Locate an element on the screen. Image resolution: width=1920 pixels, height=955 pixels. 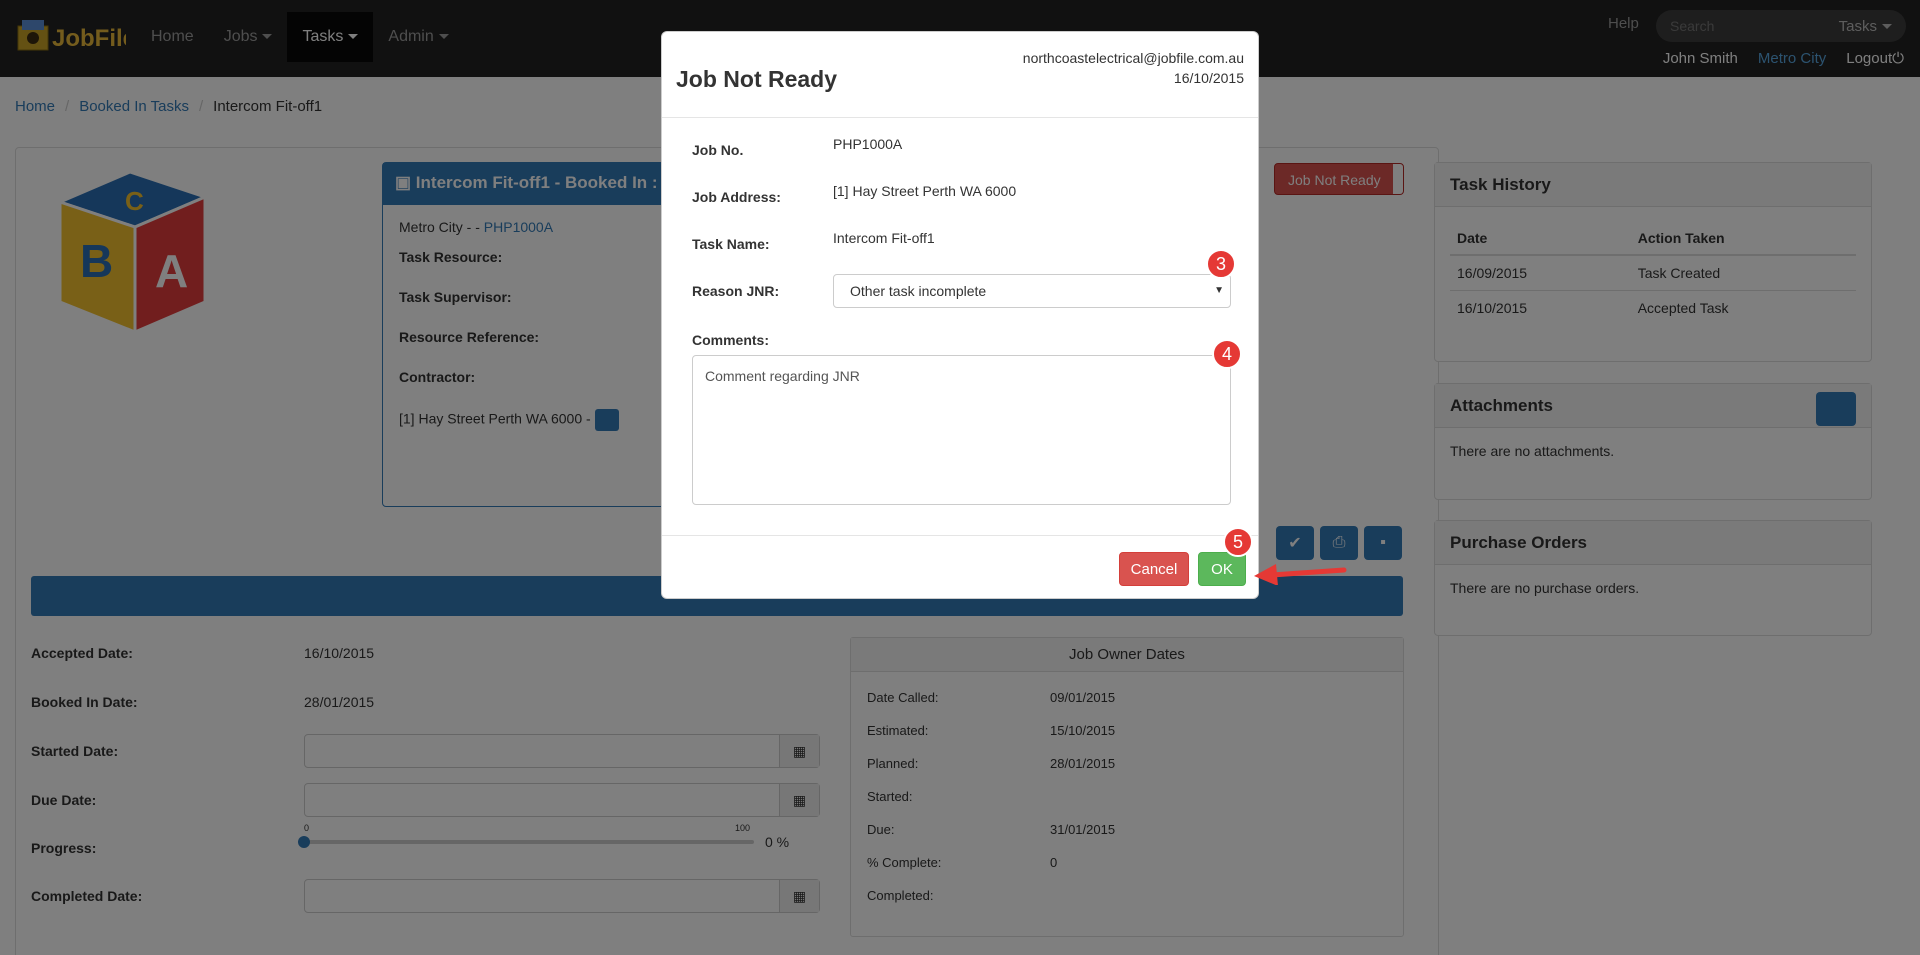
task-name-value: Intercom Fit-off1 is located at coordinates (884, 238).